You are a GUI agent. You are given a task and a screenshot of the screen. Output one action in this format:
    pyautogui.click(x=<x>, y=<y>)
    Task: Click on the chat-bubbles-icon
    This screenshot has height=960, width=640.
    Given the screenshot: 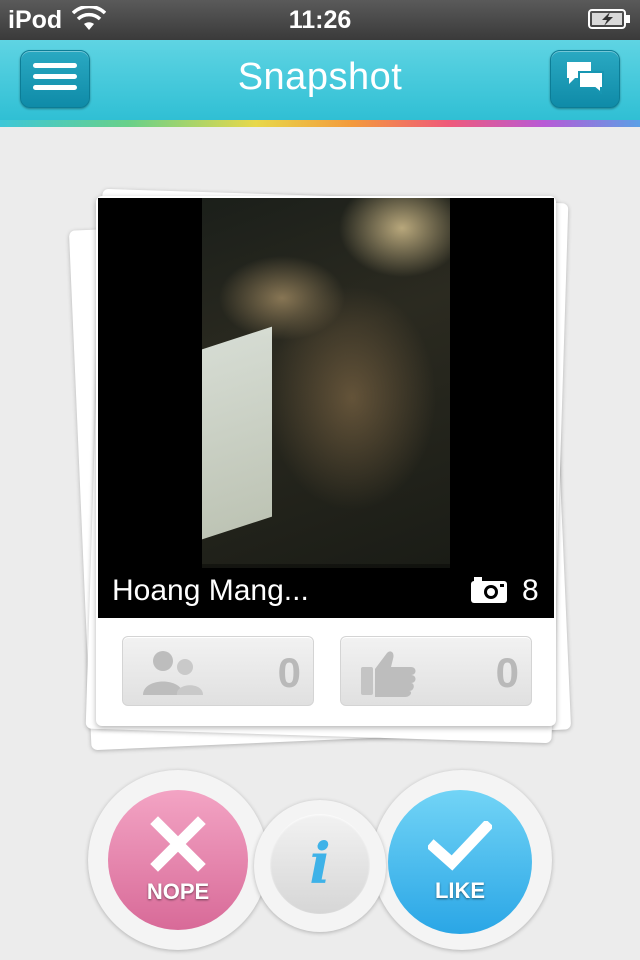 What is the action you would take?
    pyautogui.click(x=585, y=79)
    